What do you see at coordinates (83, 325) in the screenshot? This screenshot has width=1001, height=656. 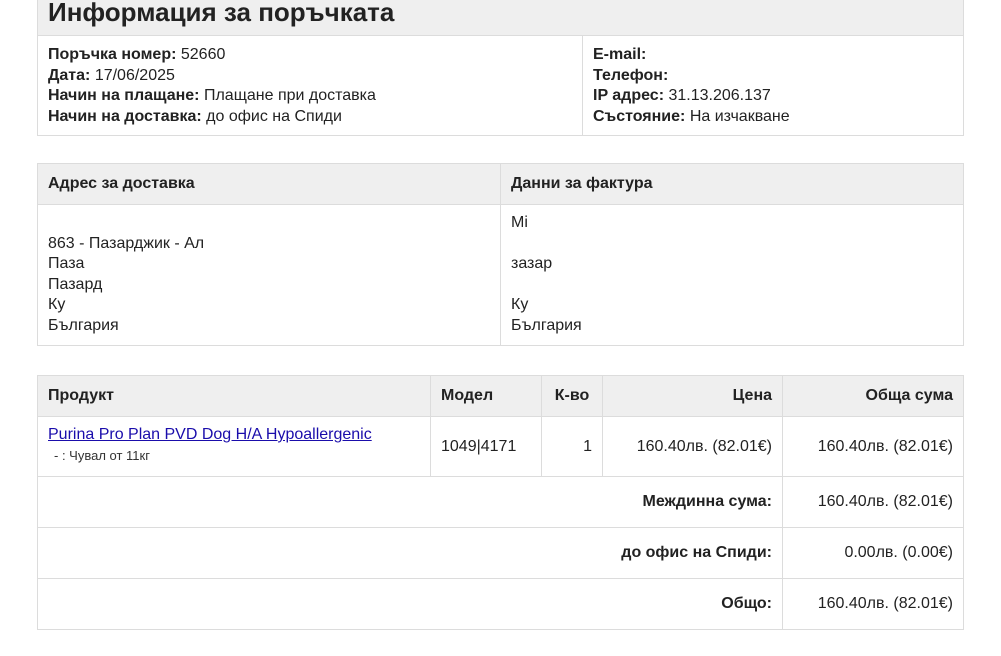 I see `shipping-address-country: България` at bounding box center [83, 325].